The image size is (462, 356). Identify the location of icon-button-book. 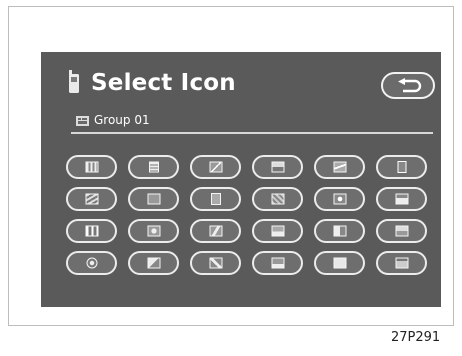
(401, 167).